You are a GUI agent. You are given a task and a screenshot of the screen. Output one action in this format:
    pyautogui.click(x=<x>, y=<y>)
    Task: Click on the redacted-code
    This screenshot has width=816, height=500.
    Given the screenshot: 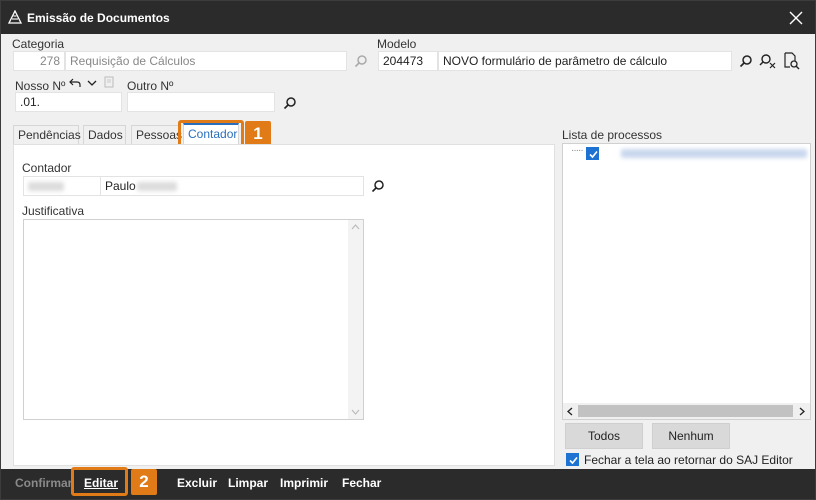 What is the action you would take?
    pyautogui.click(x=46, y=186)
    